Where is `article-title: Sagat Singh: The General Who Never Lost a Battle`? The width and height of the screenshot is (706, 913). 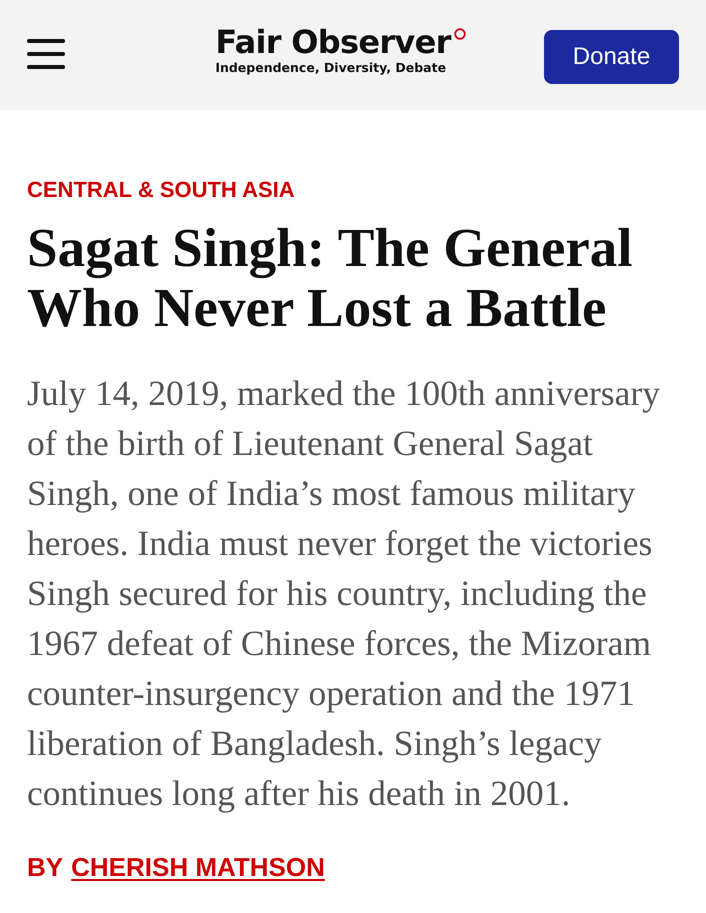
article-title: Sagat Singh: The General Who Never Lost a Battle is located at coordinates (330, 278).